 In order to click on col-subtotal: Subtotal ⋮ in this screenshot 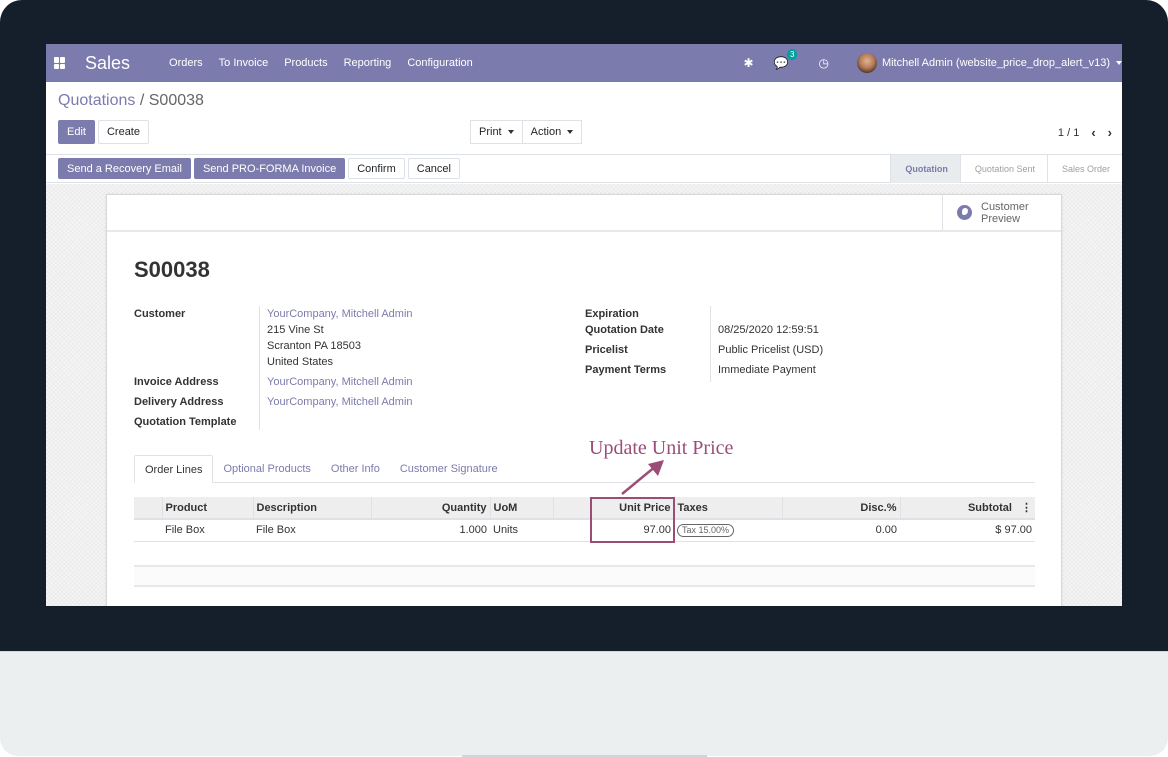, I will do `click(967, 508)`.